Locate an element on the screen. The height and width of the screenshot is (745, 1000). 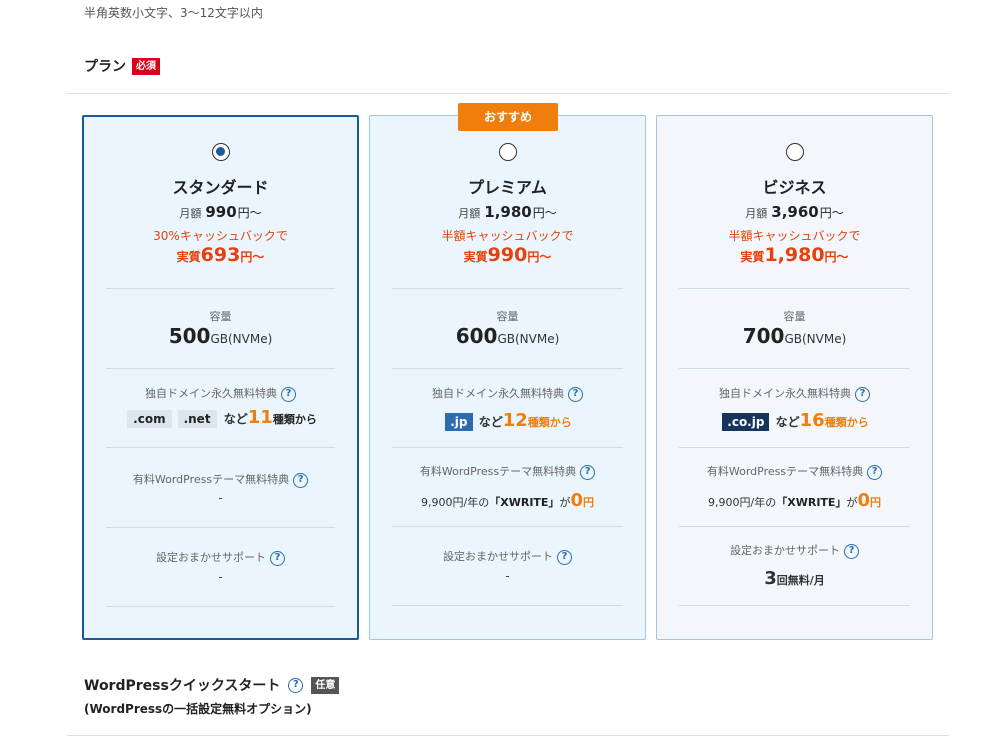
monthly-price: 月額 3,960円〜 is located at coordinates (794, 212).